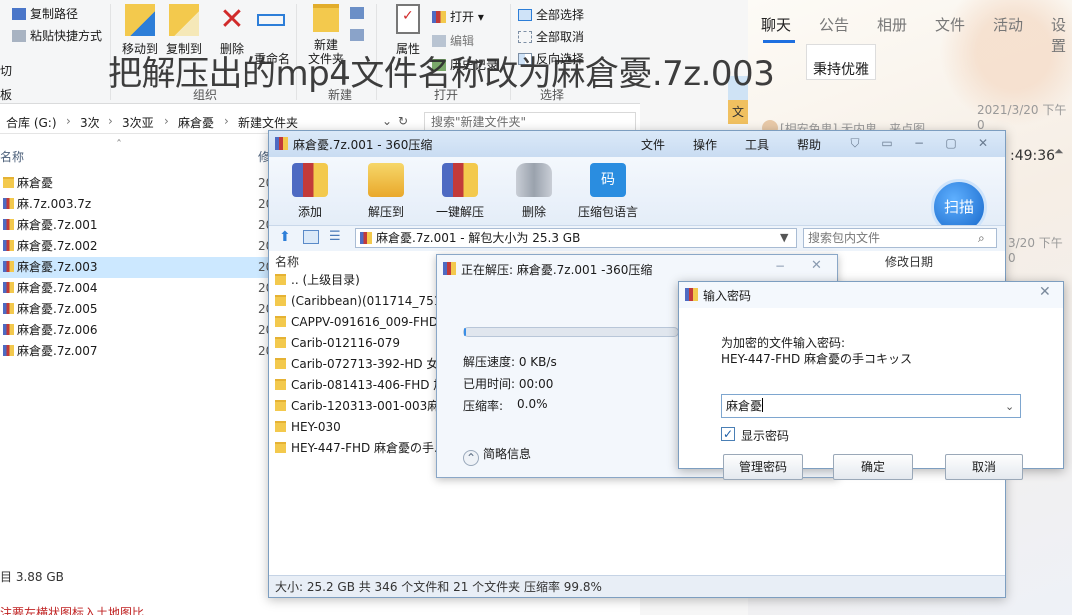 Image resolution: width=1072 pixels, height=615 pixels. What do you see at coordinates (557, 270) in the screenshot?
I see `progress-title: 正在解压: 麻倉憂.7z.001 -360压缩` at bounding box center [557, 270].